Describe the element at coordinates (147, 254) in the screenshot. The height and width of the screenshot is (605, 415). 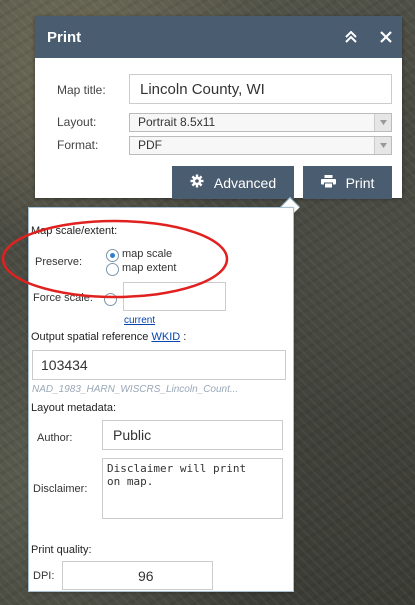
I see `map-scale-option-label: map scale` at that location.